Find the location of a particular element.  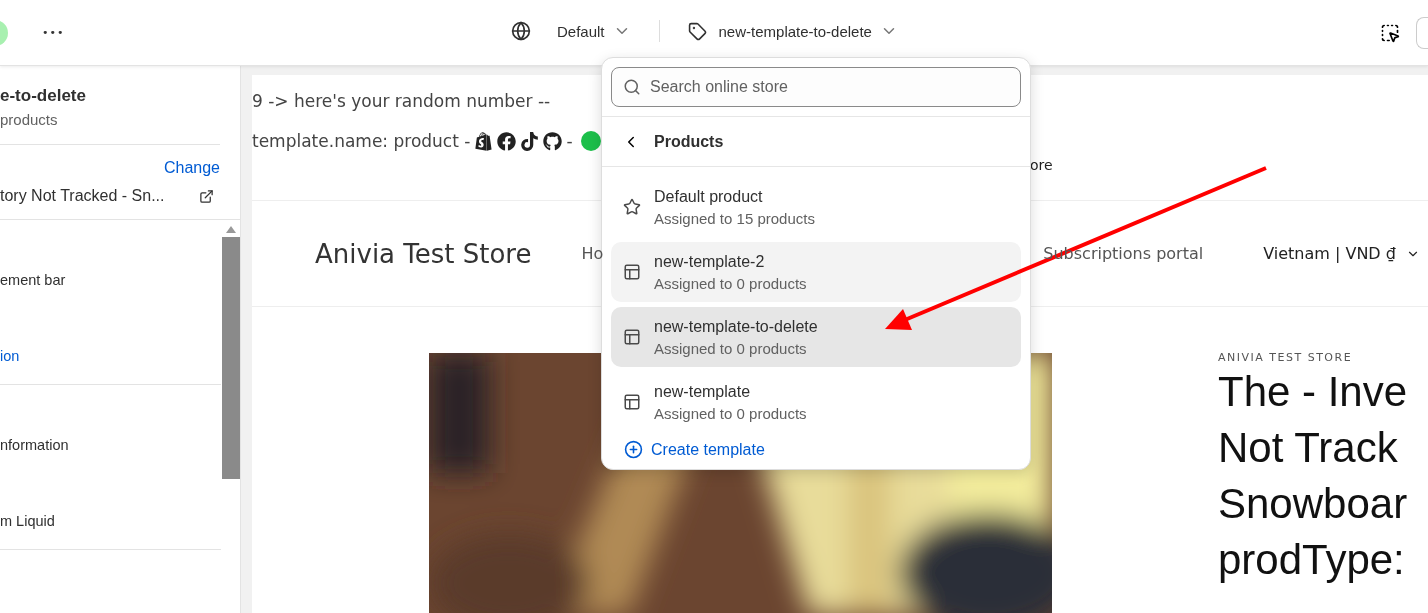

vendor-label: ANIVIA TEST STORE is located at coordinates (1286, 357).